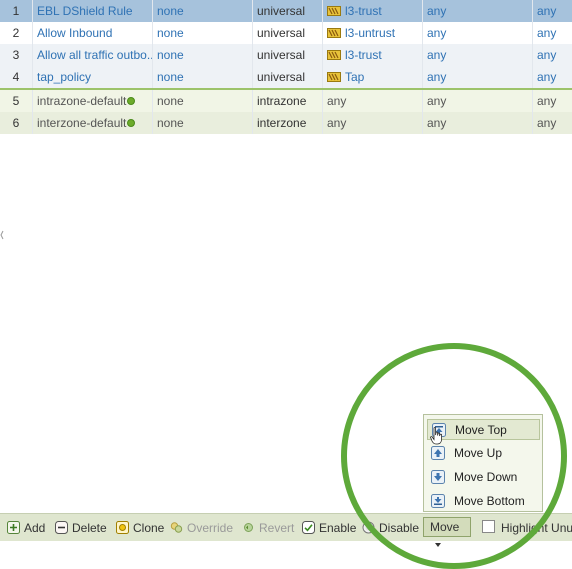 Image resolution: width=572 pixels, height=569 pixels. I want to click on chevron-down-icon, so click(438, 545).